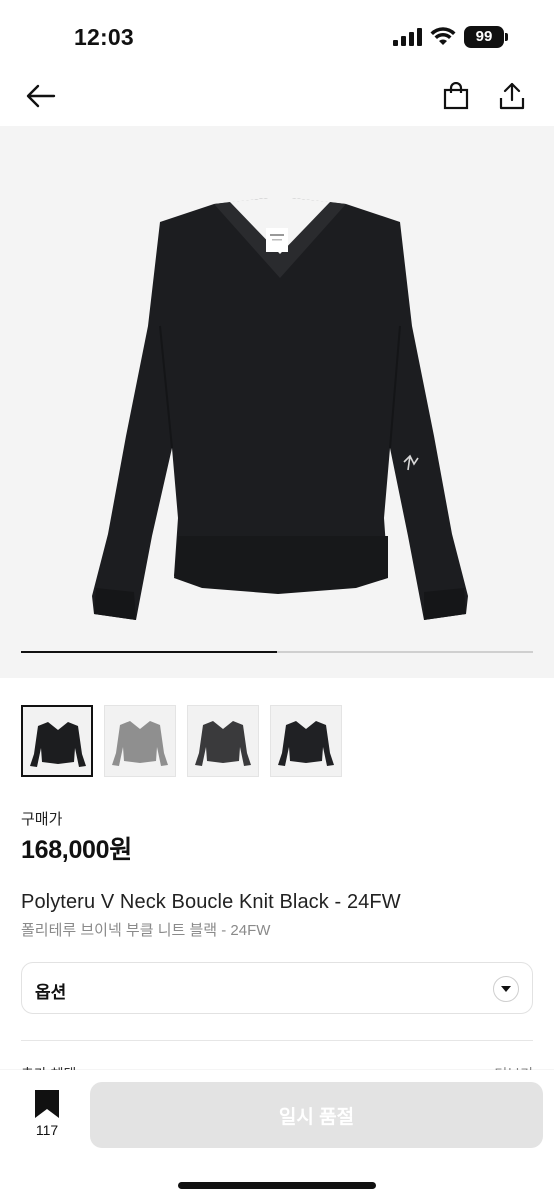 The height and width of the screenshot is (1200, 554). What do you see at coordinates (146, 930) in the screenshot?
I see `product-title-ko: 폴리테루 브이넥 부클 니트 블랙 - 24FW` at bounding box center [146, 930].